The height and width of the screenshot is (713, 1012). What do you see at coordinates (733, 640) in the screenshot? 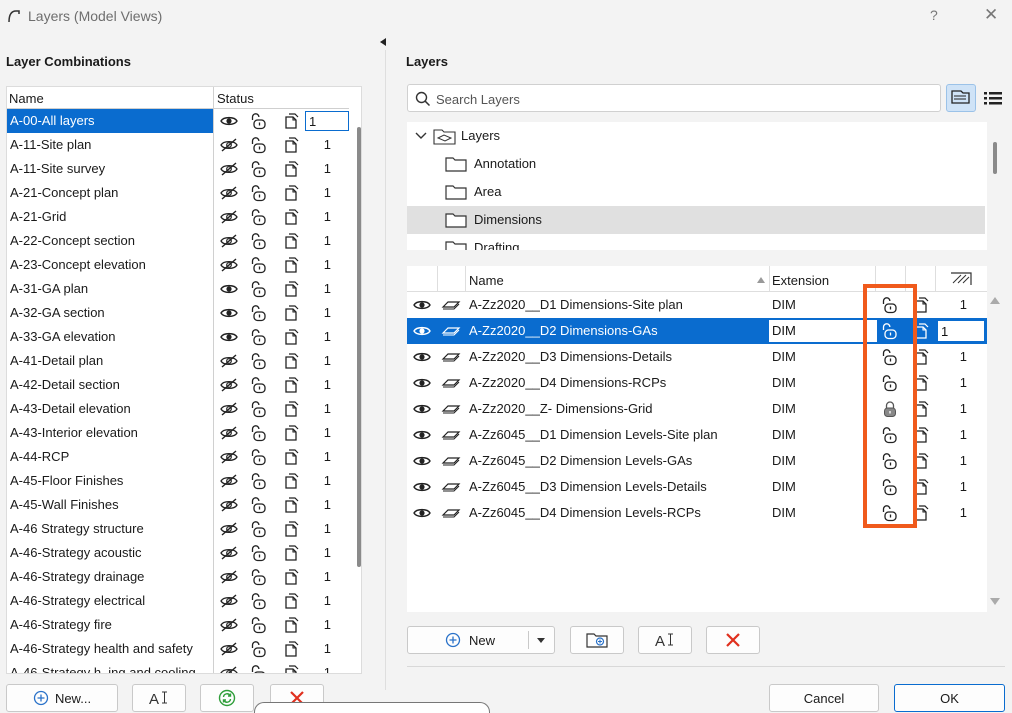
I see `delete-layer-button` at bounding box center [733, 640].